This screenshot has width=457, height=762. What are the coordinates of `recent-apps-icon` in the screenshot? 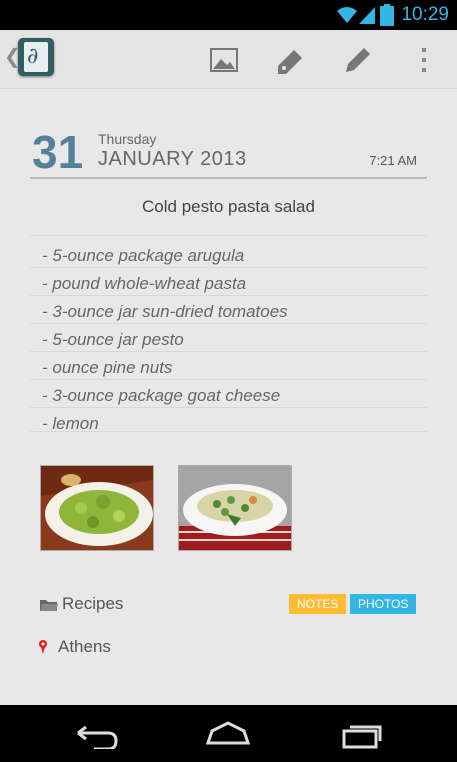 It's located at (362, 734).